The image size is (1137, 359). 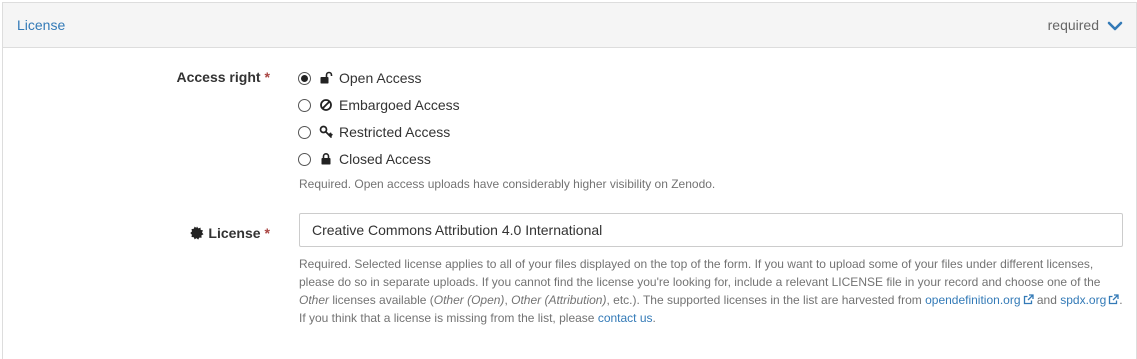 I want to click on license-label-text: License, so click(x=234, y=233).